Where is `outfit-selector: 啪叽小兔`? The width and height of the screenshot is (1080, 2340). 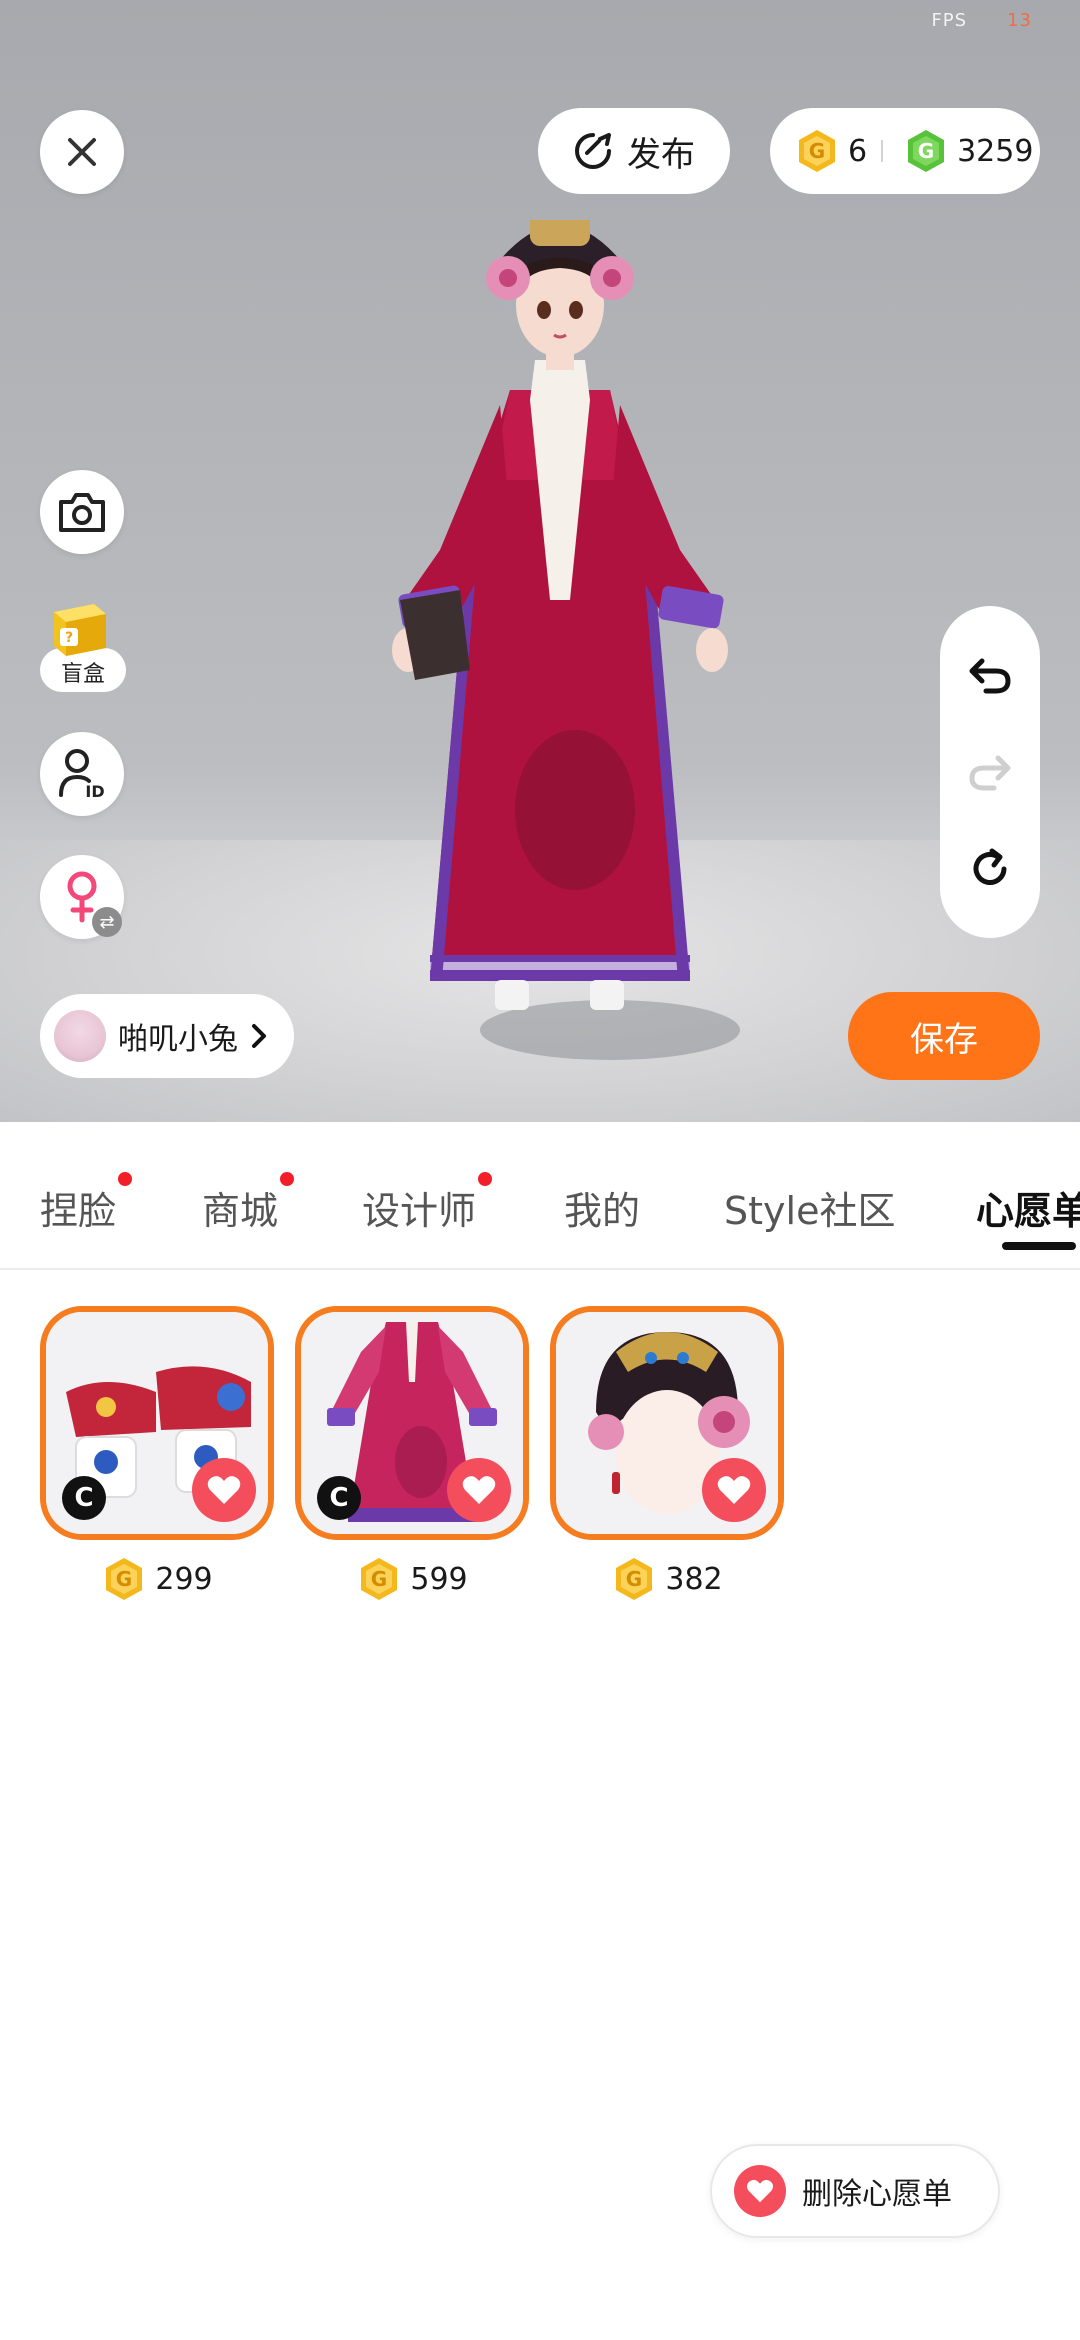 outfit-selector: 啪叽小兔 is located at coordinates (167, 1036).